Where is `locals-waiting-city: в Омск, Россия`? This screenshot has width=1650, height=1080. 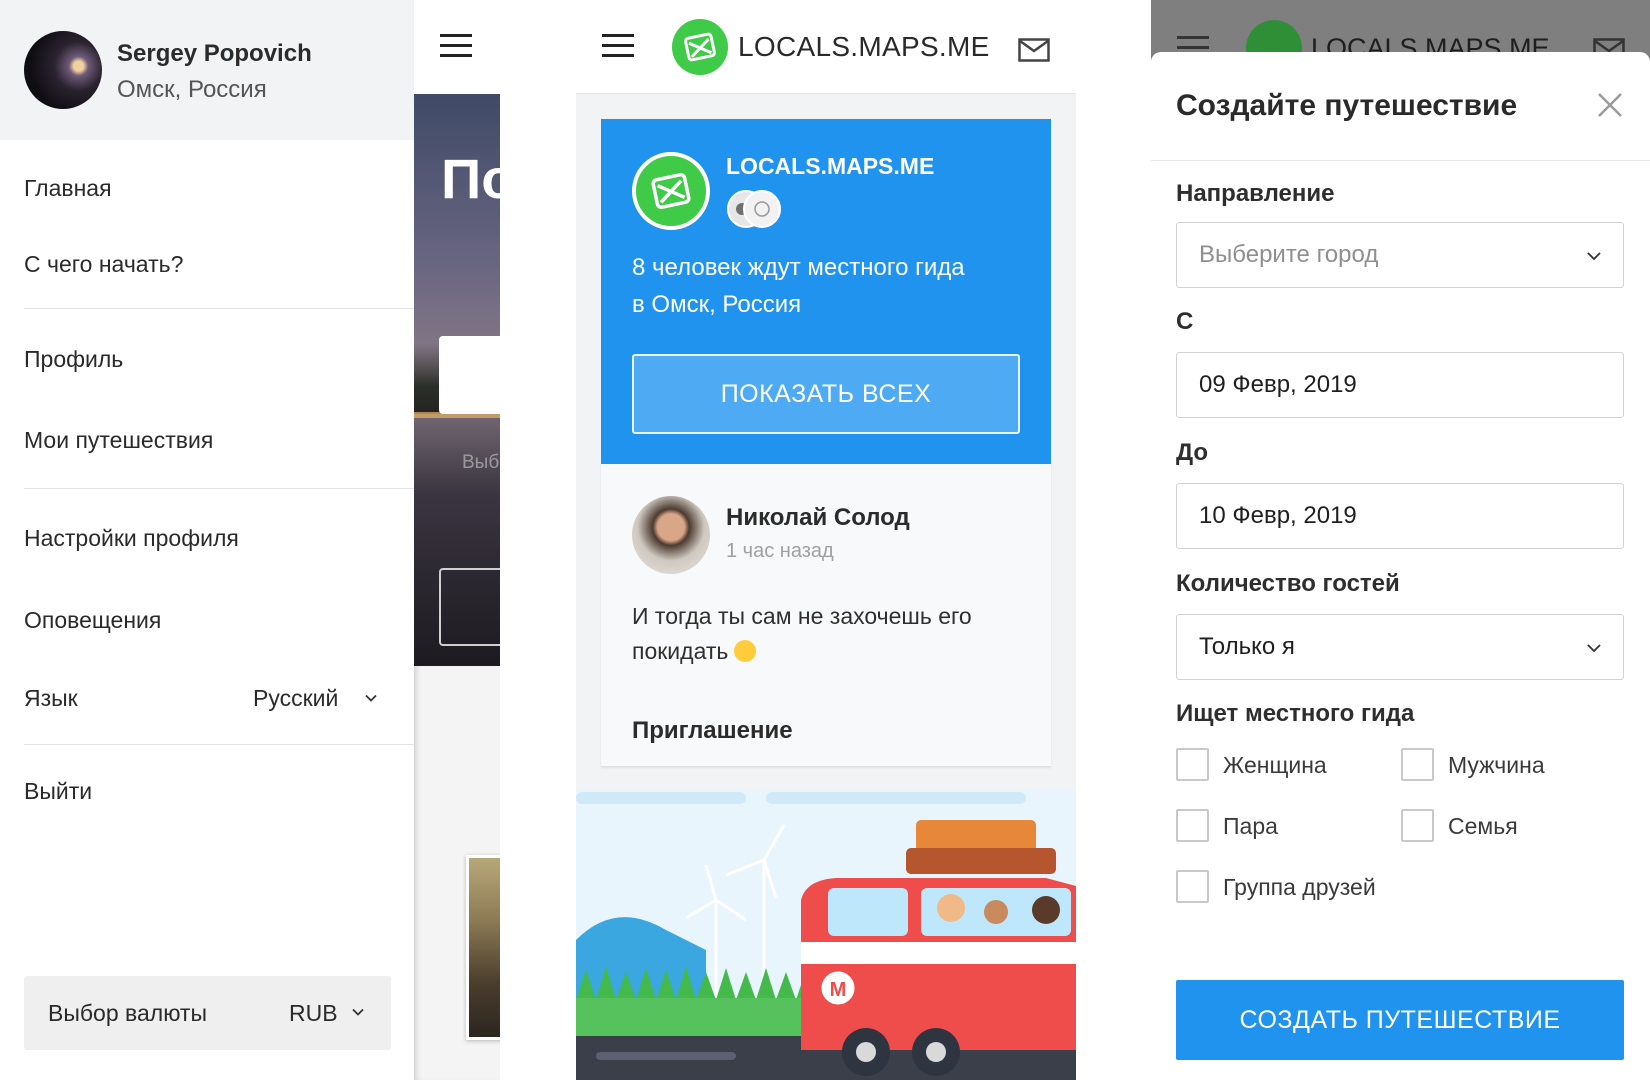
locals-waiting-city: в Омск, Россия is located at coordinates (717, 304).